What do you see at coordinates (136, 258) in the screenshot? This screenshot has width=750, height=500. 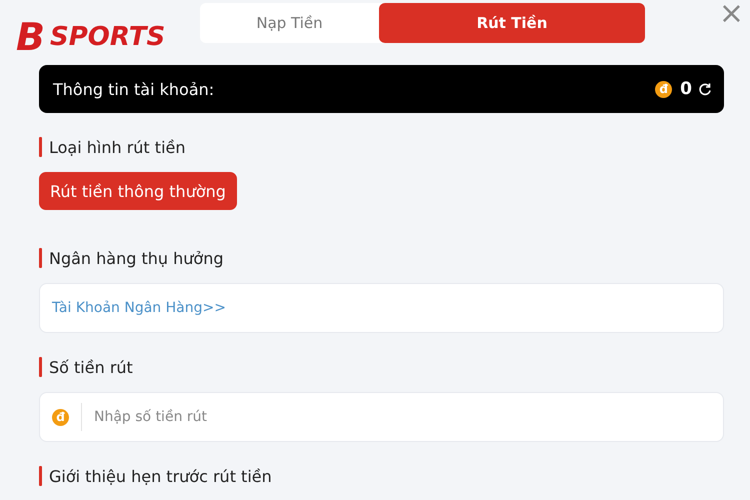 I see `section-title: Ngân hàng thụ hưởng` at bounding box center [136, 258].